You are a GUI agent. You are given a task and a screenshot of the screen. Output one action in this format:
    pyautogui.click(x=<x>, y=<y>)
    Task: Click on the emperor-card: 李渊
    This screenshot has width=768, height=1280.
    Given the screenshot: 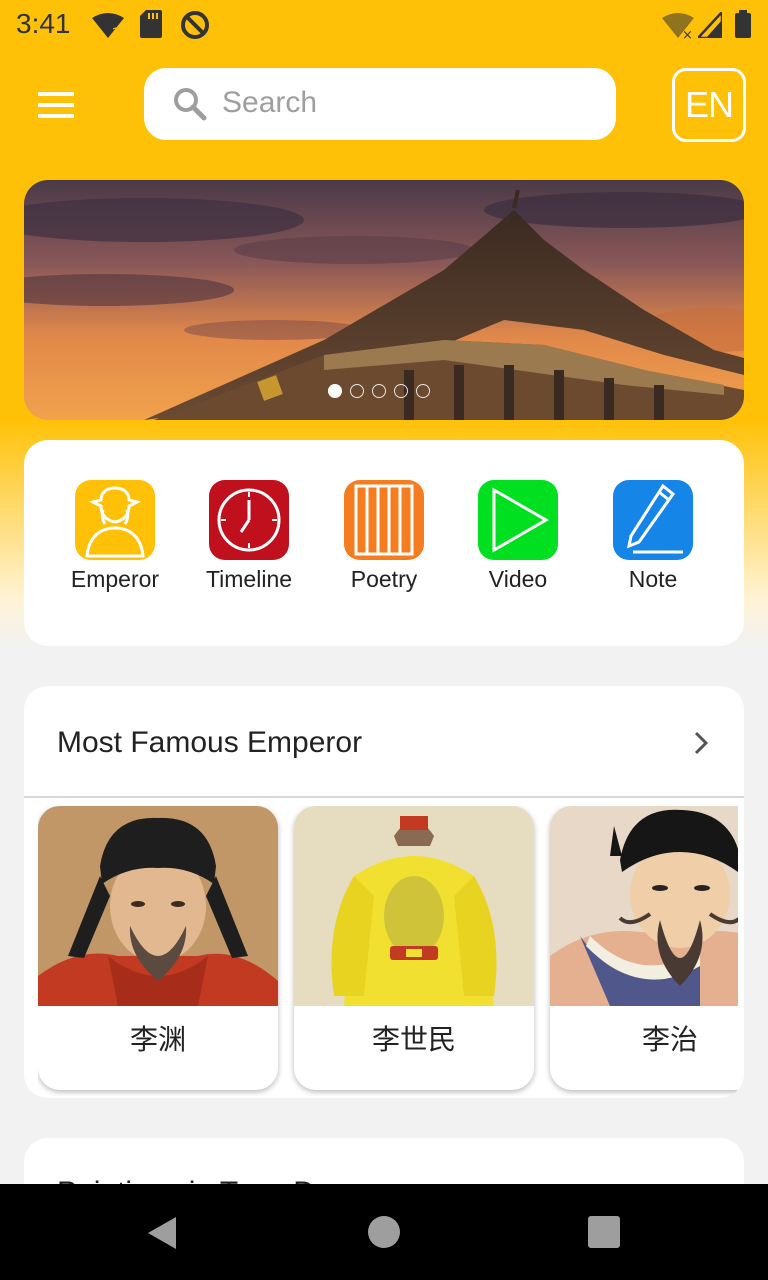 What is the action you would take?
    pyautogui.click(x=158, y=948)
    